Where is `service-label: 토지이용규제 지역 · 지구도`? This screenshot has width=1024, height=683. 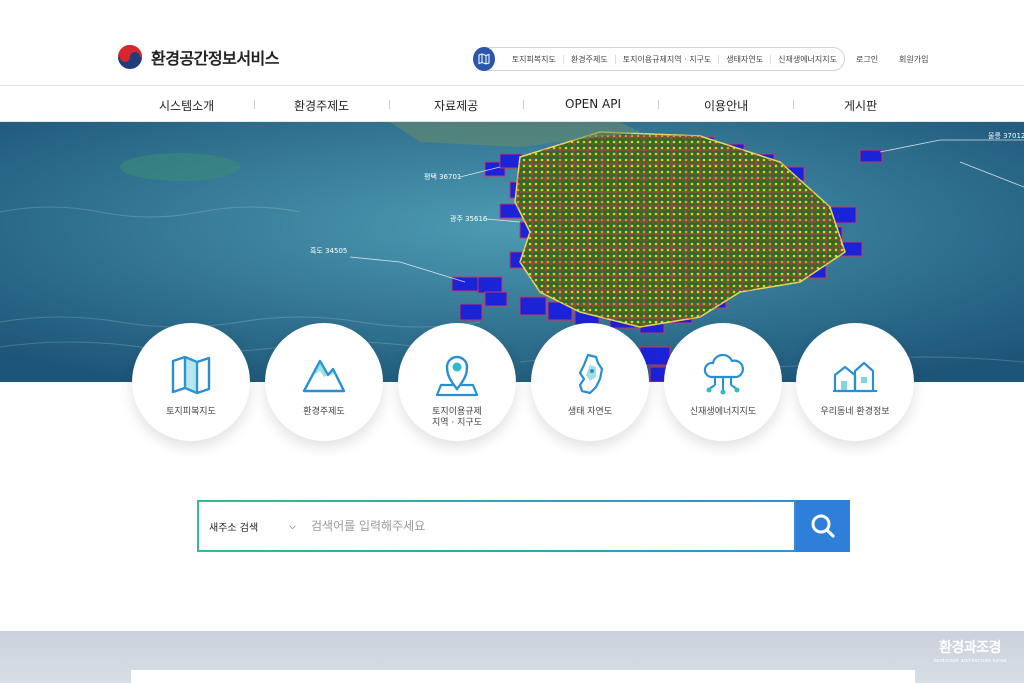
service-label: 토지이용규제 지역 · 지구도 is located at coordinates (457, 417).